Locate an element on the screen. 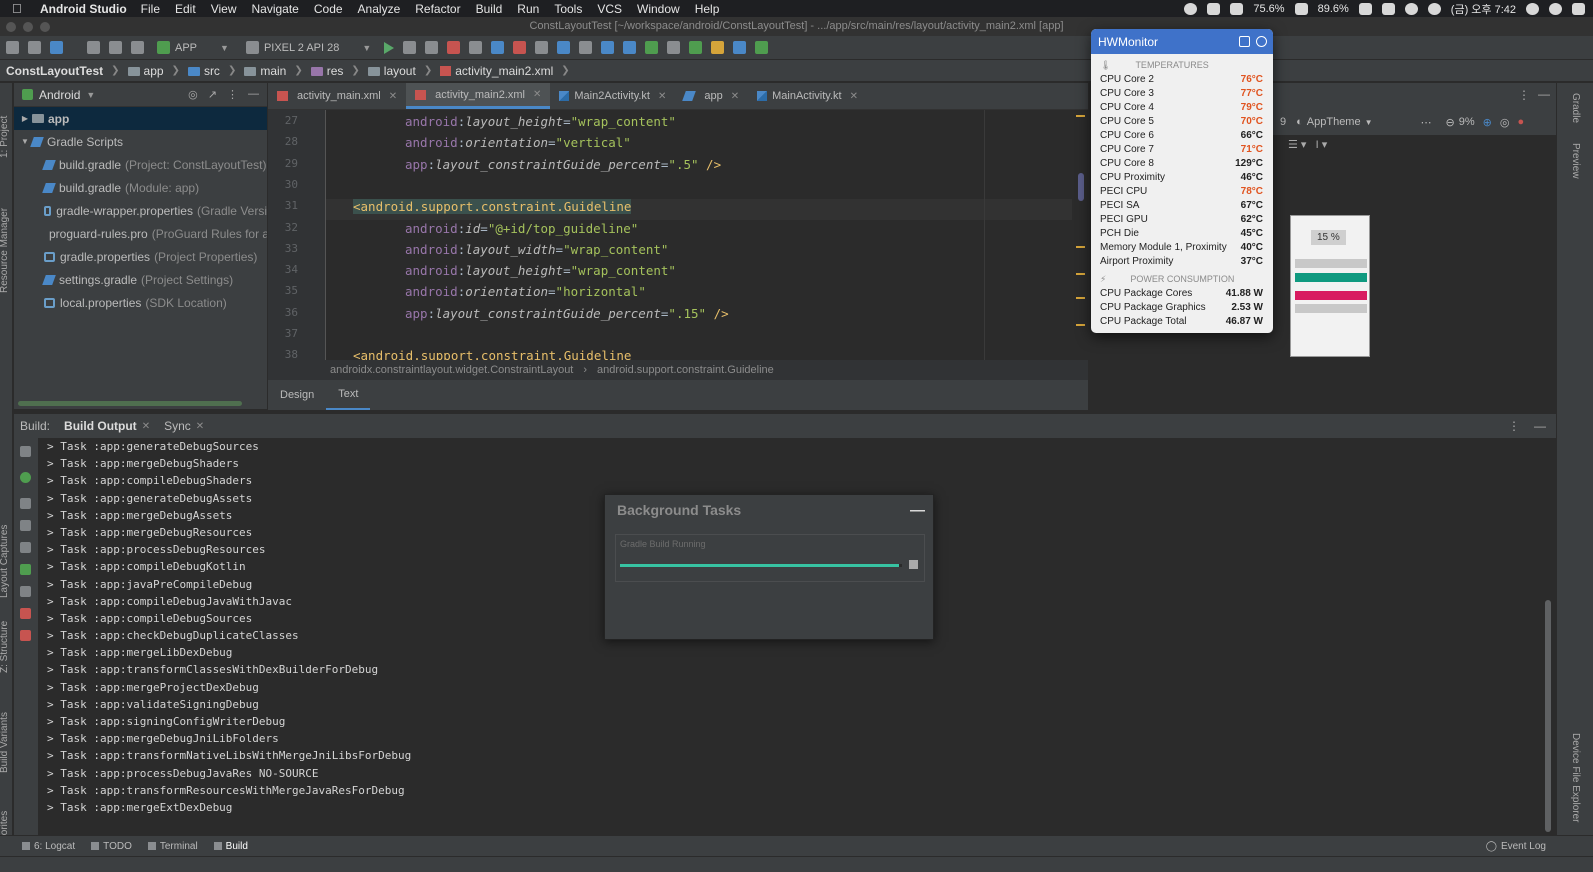 This screenshot has width=1593, height=872. record-icon is located at coordinates (1191, 8).